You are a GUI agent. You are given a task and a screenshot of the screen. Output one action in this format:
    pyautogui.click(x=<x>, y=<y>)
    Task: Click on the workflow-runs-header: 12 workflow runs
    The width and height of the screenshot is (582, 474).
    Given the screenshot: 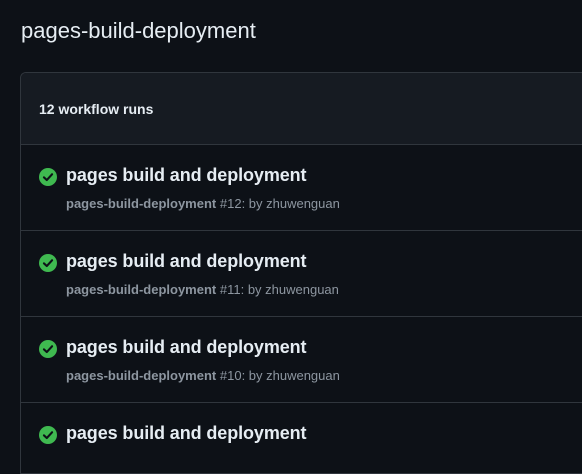 What is the action you would take?
    pyautogui.click(x=301, y=109)
    